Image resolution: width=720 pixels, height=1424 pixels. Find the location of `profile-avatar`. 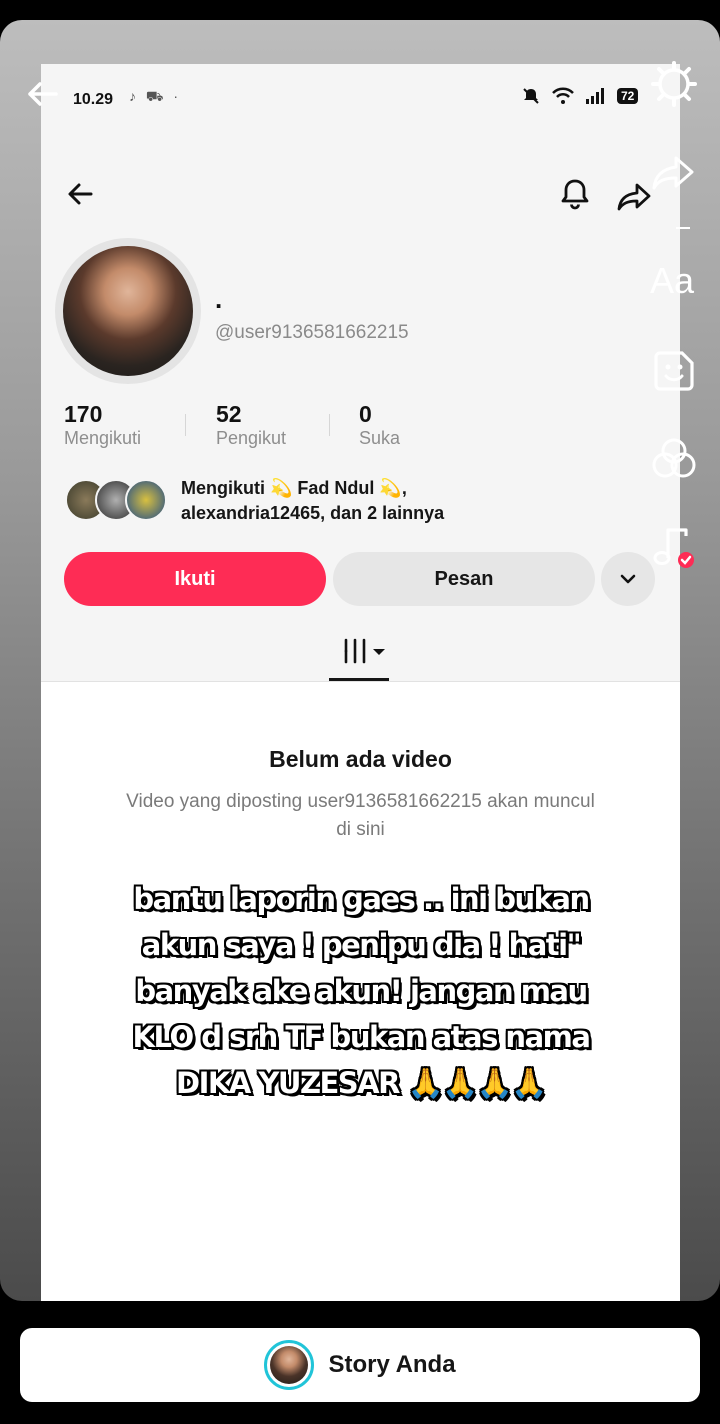

profile-avatar is located at coordinates (128, 311).